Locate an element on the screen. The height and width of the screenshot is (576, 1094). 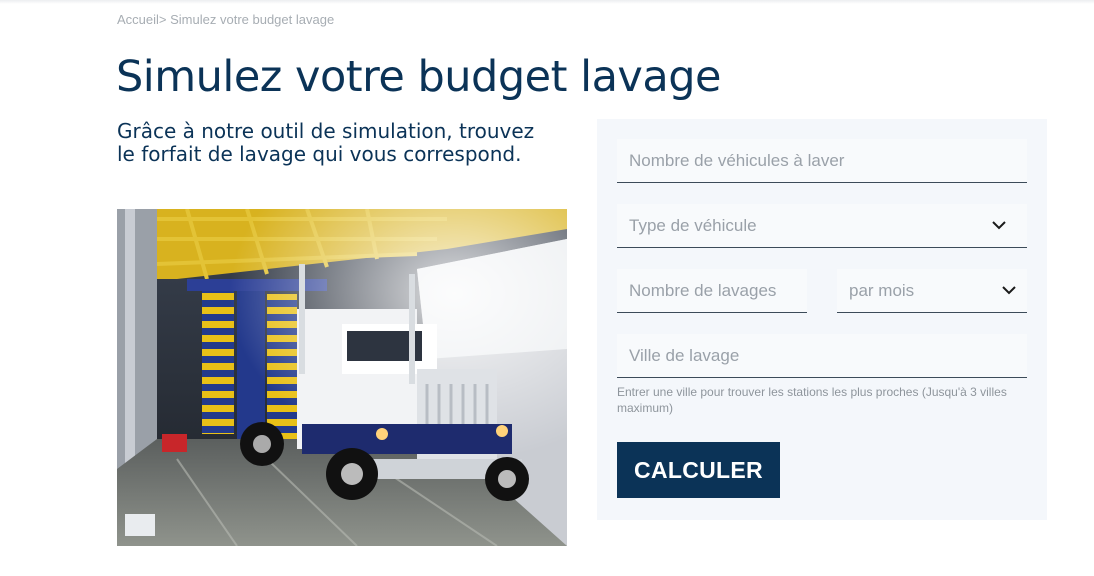
breadcrumb-home-link: Accueil is located at coordinates (138, 19).